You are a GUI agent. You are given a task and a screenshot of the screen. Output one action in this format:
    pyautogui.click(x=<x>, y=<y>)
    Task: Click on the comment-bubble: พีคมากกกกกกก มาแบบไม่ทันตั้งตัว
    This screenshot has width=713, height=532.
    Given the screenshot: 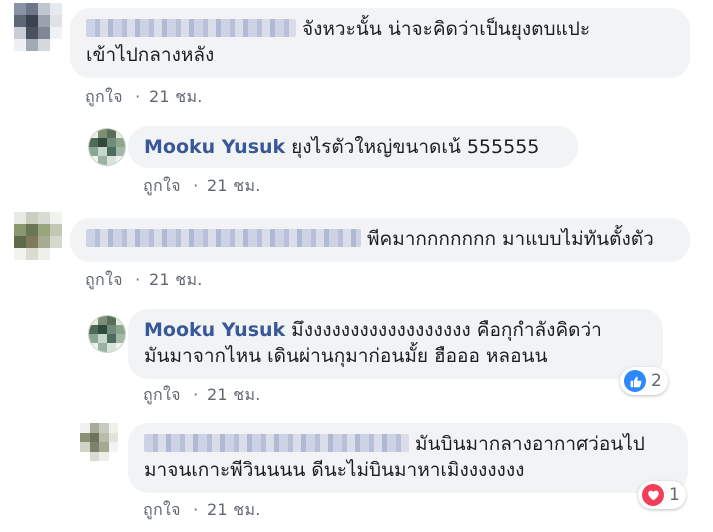 What is the action you would take?
    pyautogui.click(x=380, y=240)
    